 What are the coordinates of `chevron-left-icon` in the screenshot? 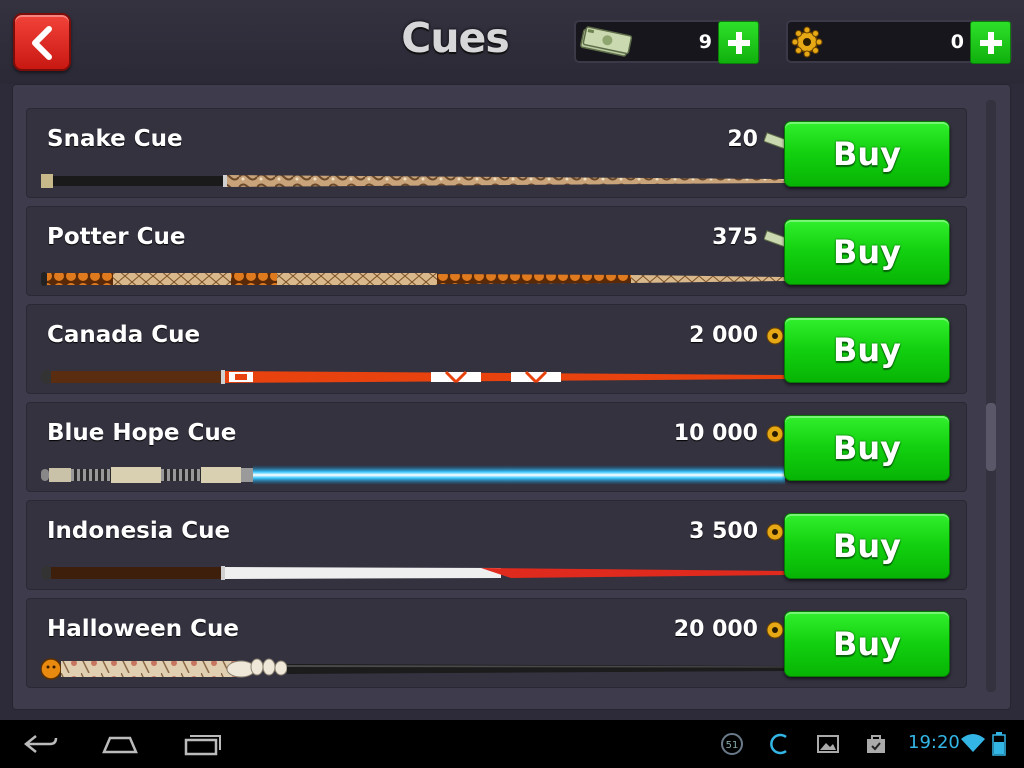 It's located at (42, 43).